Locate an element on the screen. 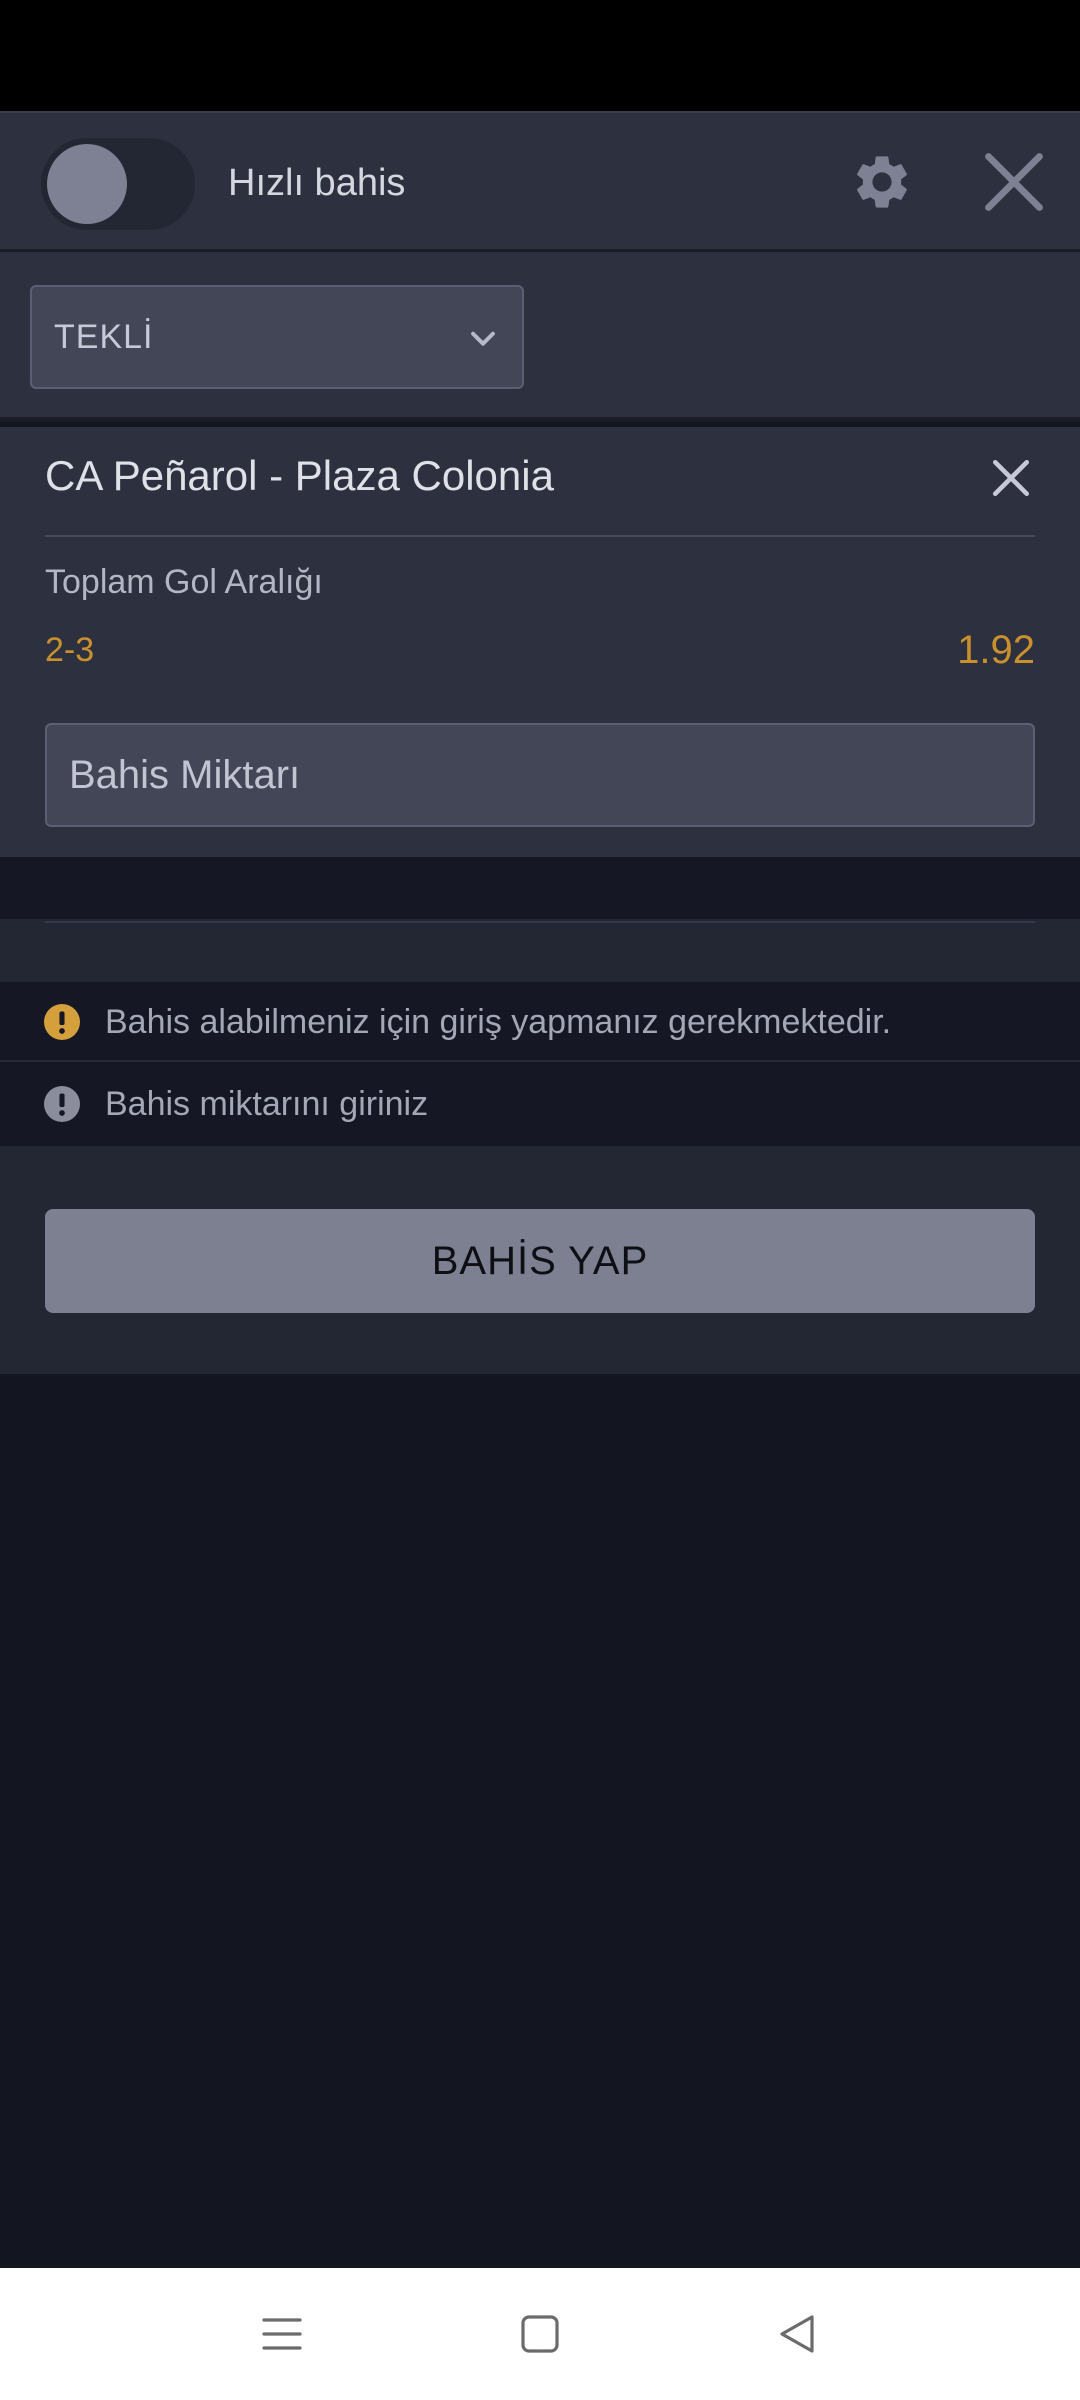  place-bet-button: BAHİS YAP is located at coordinates (540, 1261).